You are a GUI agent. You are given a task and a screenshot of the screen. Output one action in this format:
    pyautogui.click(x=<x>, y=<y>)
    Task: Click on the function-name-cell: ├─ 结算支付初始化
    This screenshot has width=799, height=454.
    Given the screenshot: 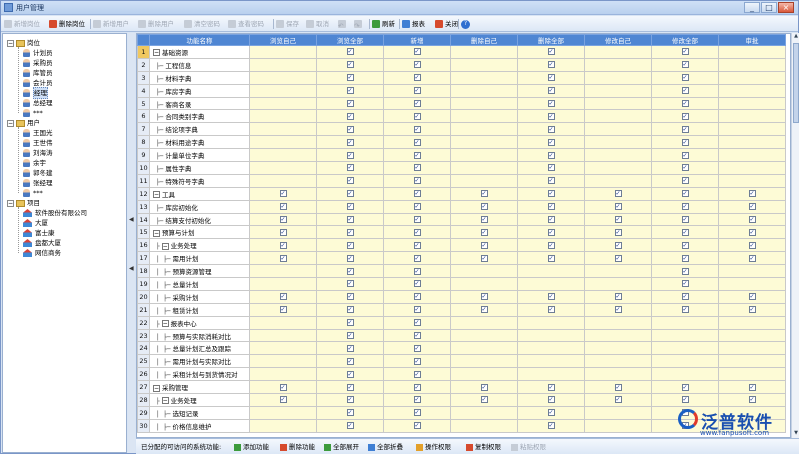 What is the action you would take?
    pyautogui.click(x=199, y=219)
    